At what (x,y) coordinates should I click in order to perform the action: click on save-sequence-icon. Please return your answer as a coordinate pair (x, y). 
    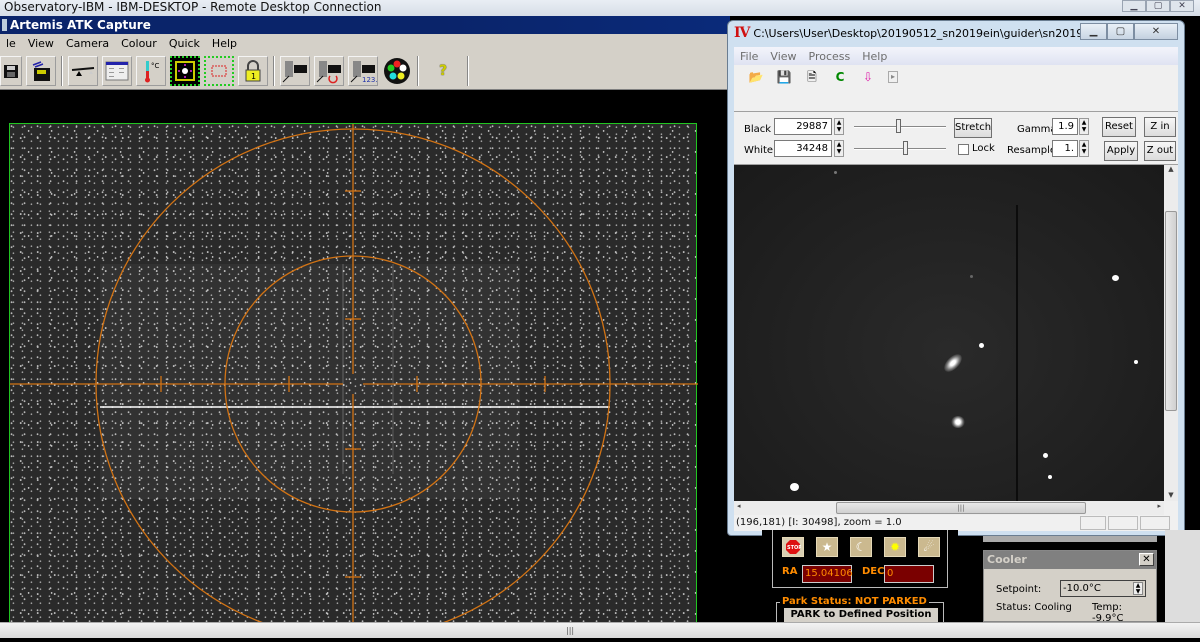
    Looking at the image, I should click on (41, 70).